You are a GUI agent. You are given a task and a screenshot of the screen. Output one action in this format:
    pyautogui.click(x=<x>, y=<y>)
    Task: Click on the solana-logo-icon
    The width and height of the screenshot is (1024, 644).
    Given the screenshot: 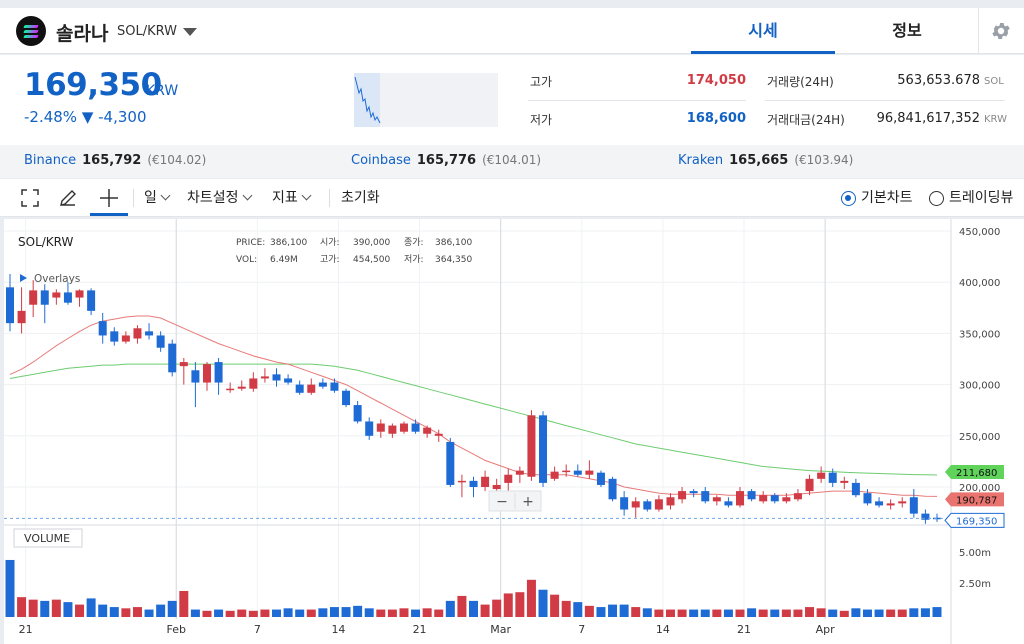 What is the action you would take?
    pyautogui.click(x=31, y=31)
    